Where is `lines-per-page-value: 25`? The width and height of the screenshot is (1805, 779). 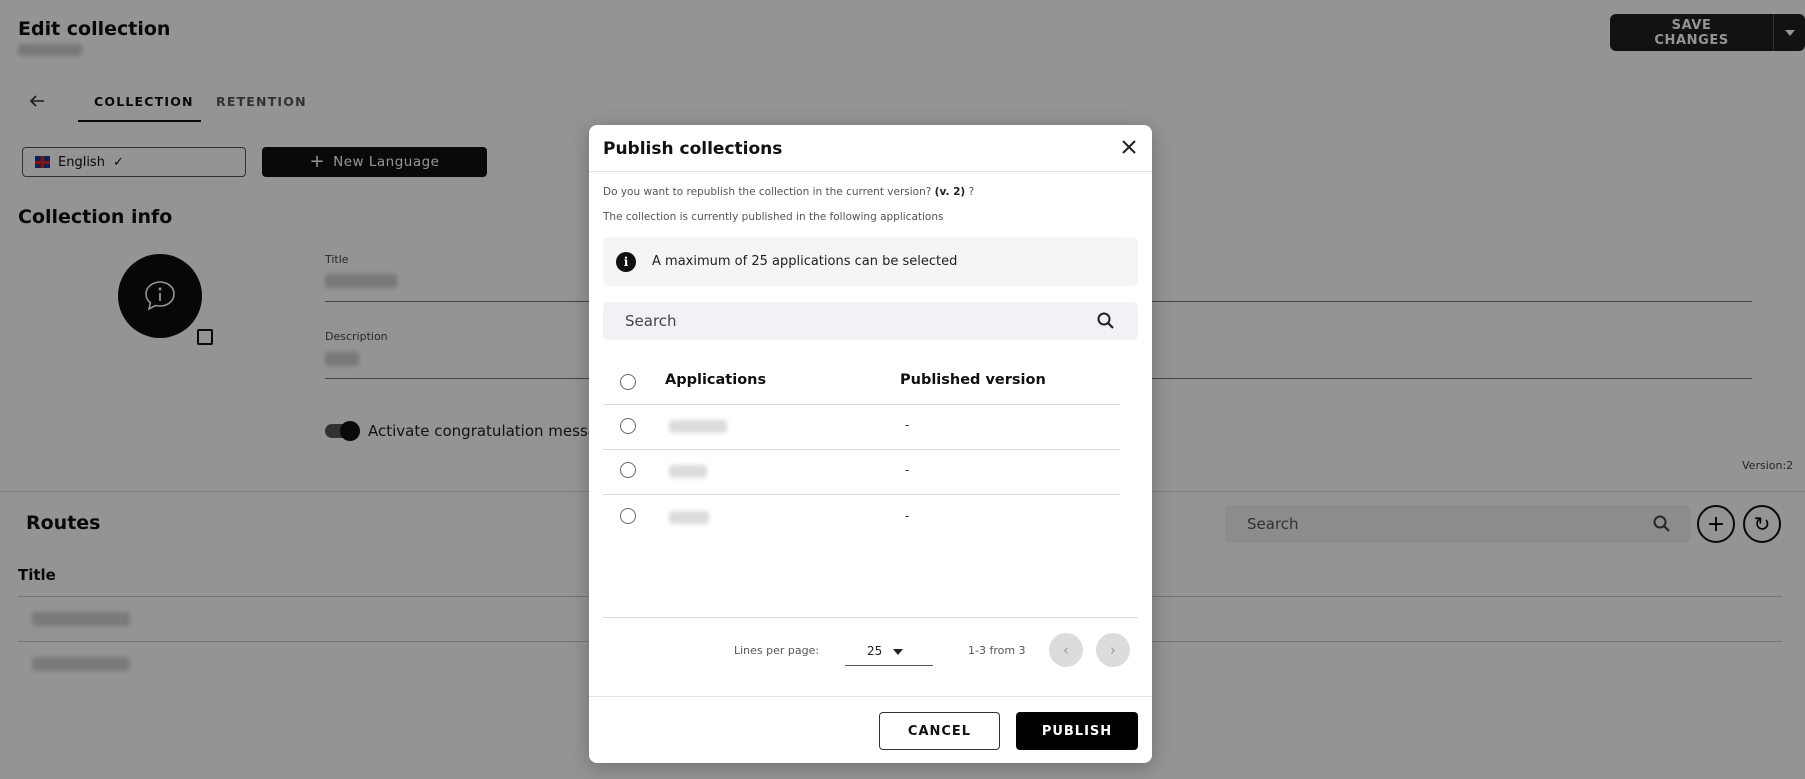
lines-per-page-value: 25 is located at coordinates (875, 651).